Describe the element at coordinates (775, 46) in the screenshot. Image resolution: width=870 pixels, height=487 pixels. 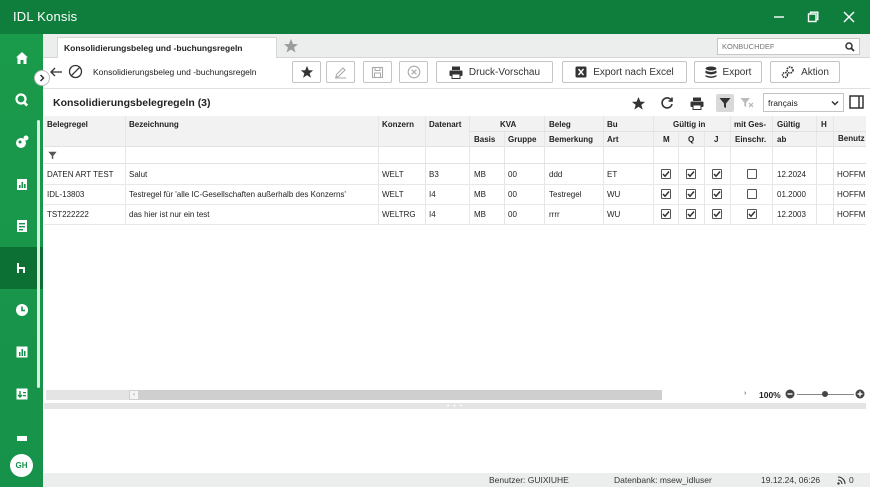
I see `search-input` at that location.